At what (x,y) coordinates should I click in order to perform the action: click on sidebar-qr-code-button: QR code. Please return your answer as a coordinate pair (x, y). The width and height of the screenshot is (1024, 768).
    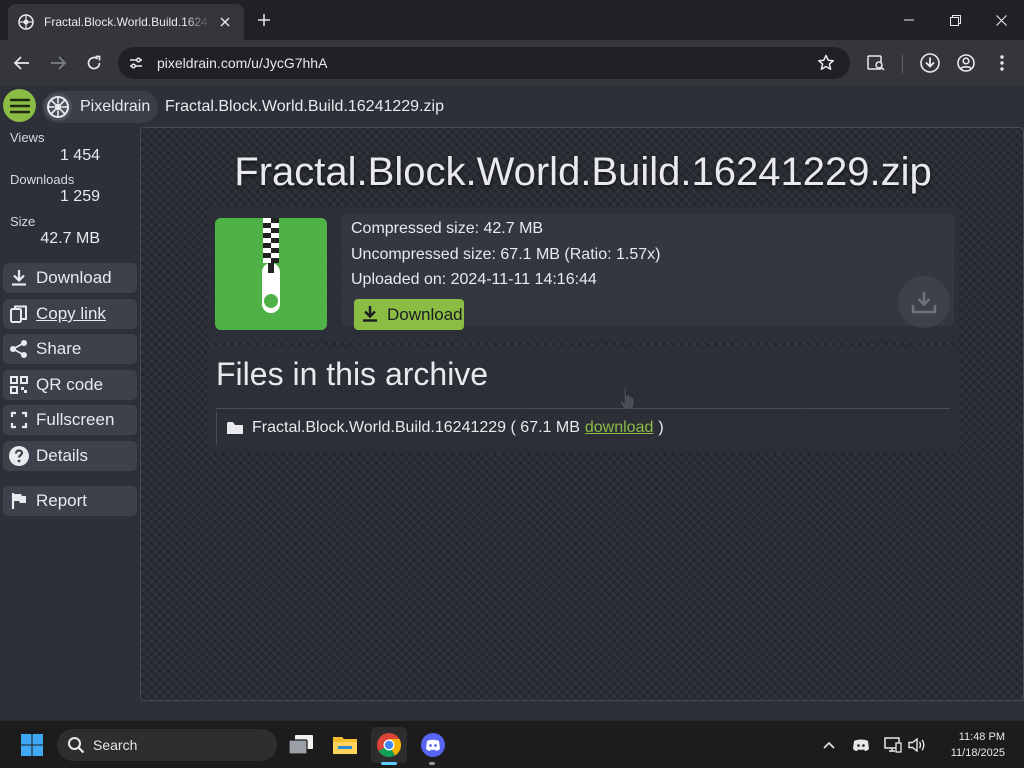
    Looking at the image, I should click on (70, 385).